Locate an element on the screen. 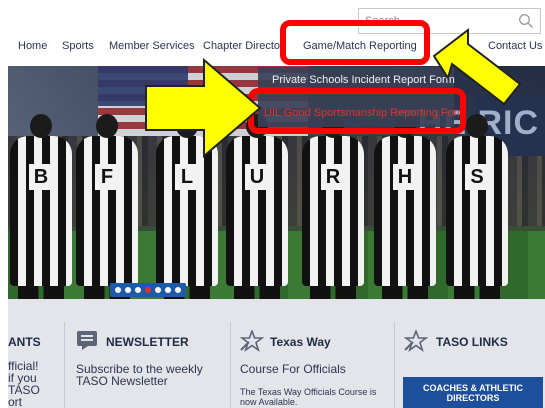  referee-letter: L is located at coordinates (187, 177).